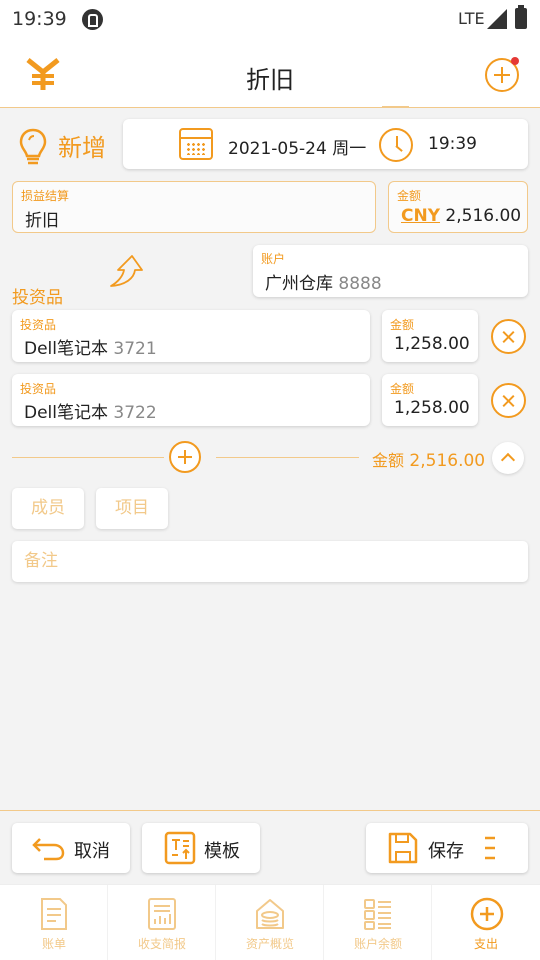  What do you see at coordinates (270, 561) in the screenshot?
I see `notes-field: 备注` at bounding box center [270, 561].